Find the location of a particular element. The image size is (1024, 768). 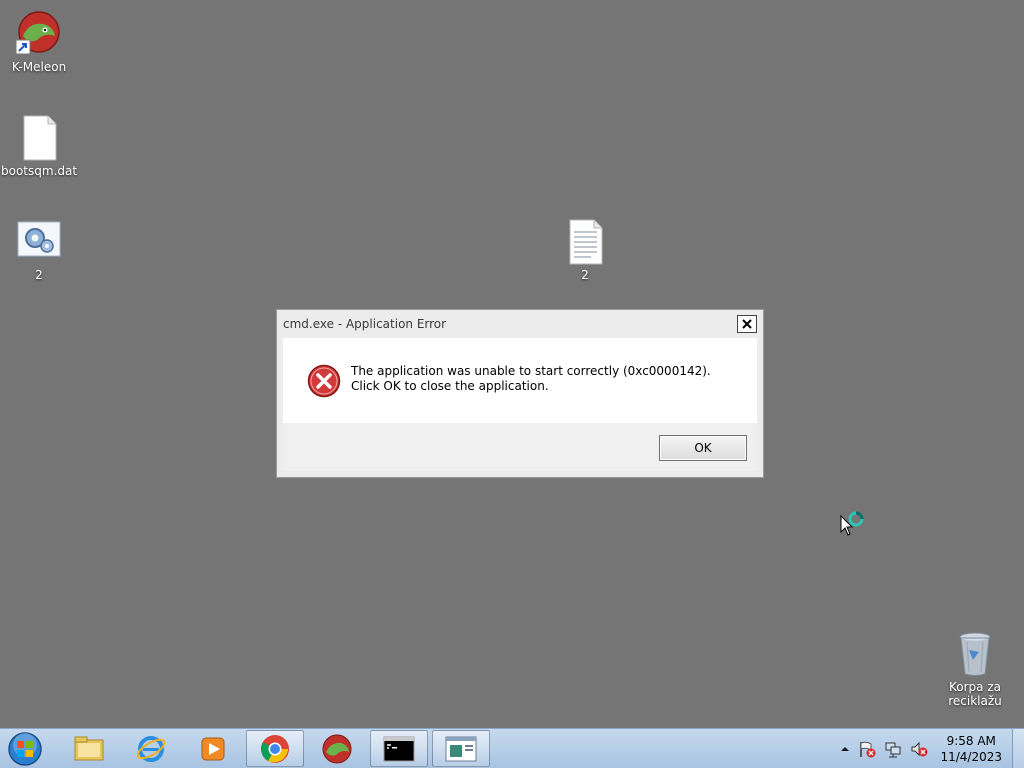

application-window-icon is located at coordinates (461, 748).